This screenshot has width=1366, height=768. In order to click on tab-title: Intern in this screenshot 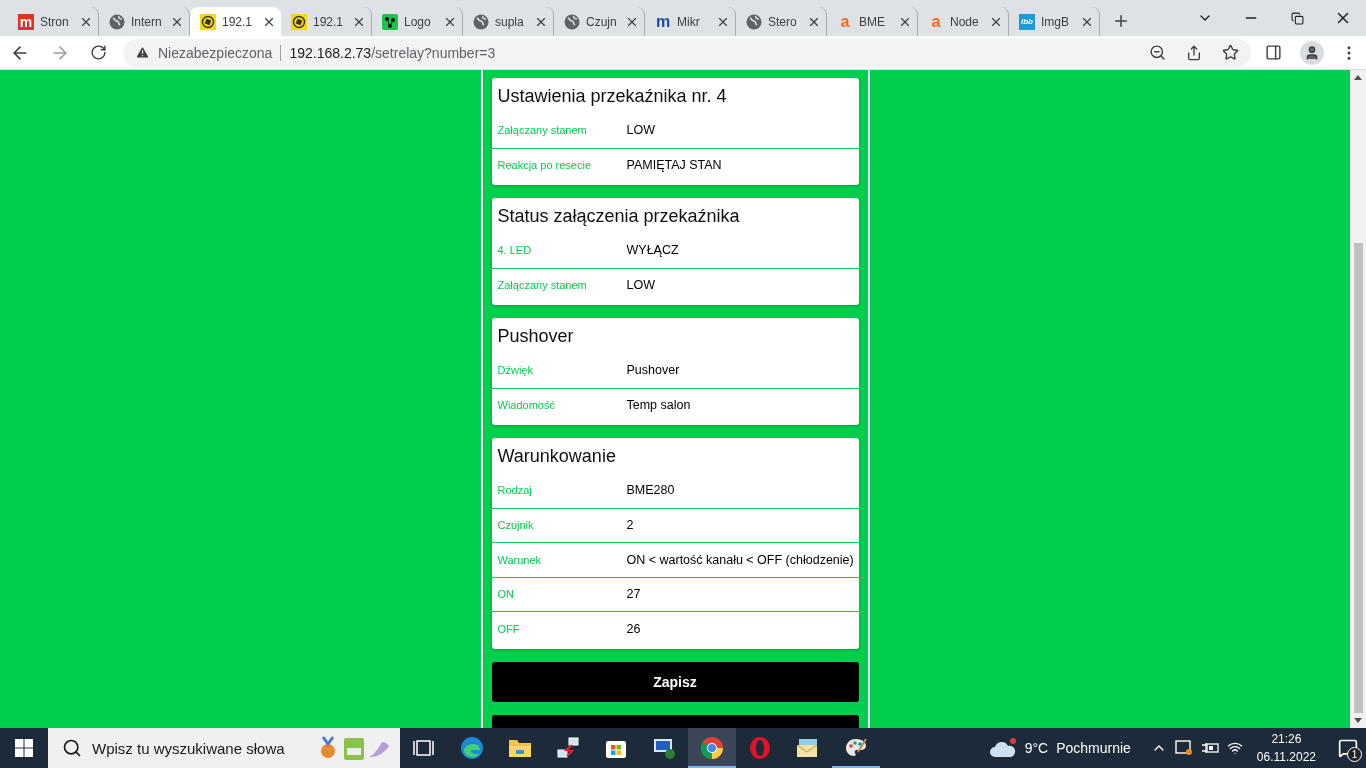, I will do `click(146, 21)`.